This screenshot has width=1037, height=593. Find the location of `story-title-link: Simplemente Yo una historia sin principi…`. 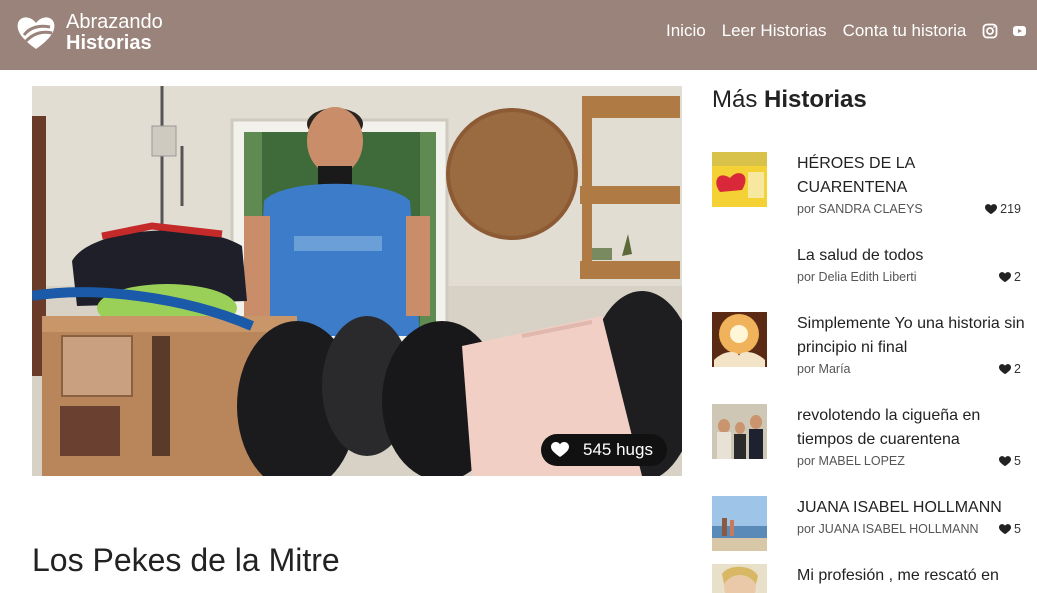

story-title-link: Simplemente Yo una historia sin principi… is located at coordinates (912, 336).